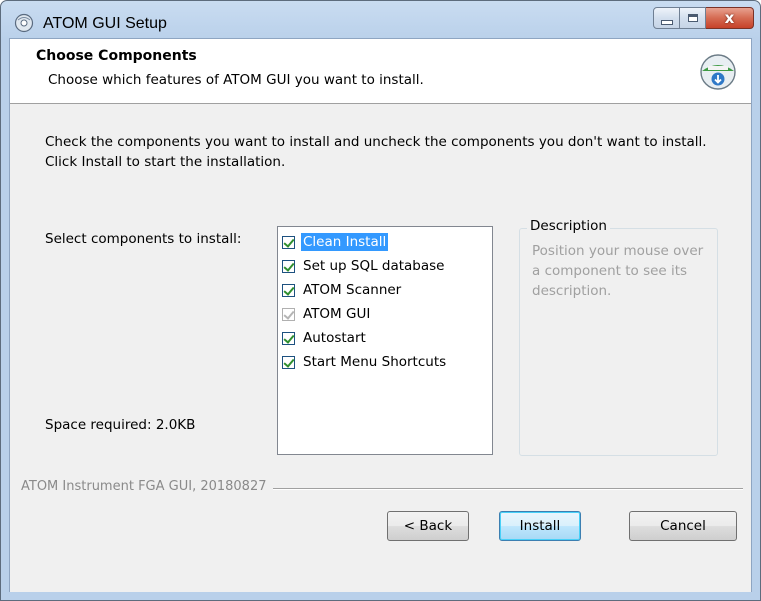  Describe the element at coordinates (375, 362) in the screenshot. I see `component-label: Start Menu Shortcuts` at that location.